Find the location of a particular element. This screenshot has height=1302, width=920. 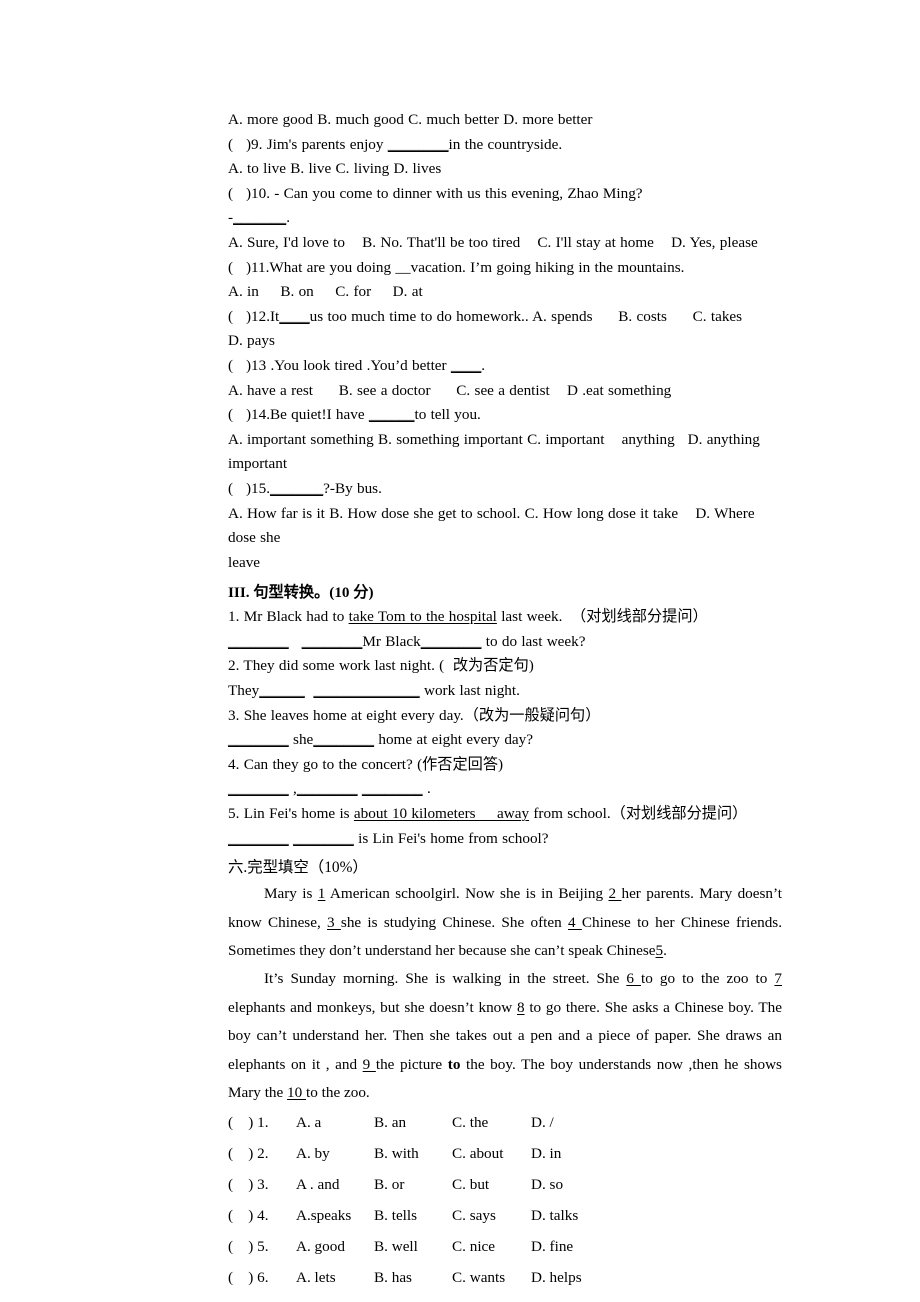

q13-blank: ____ is located at coordinates (466, 365).